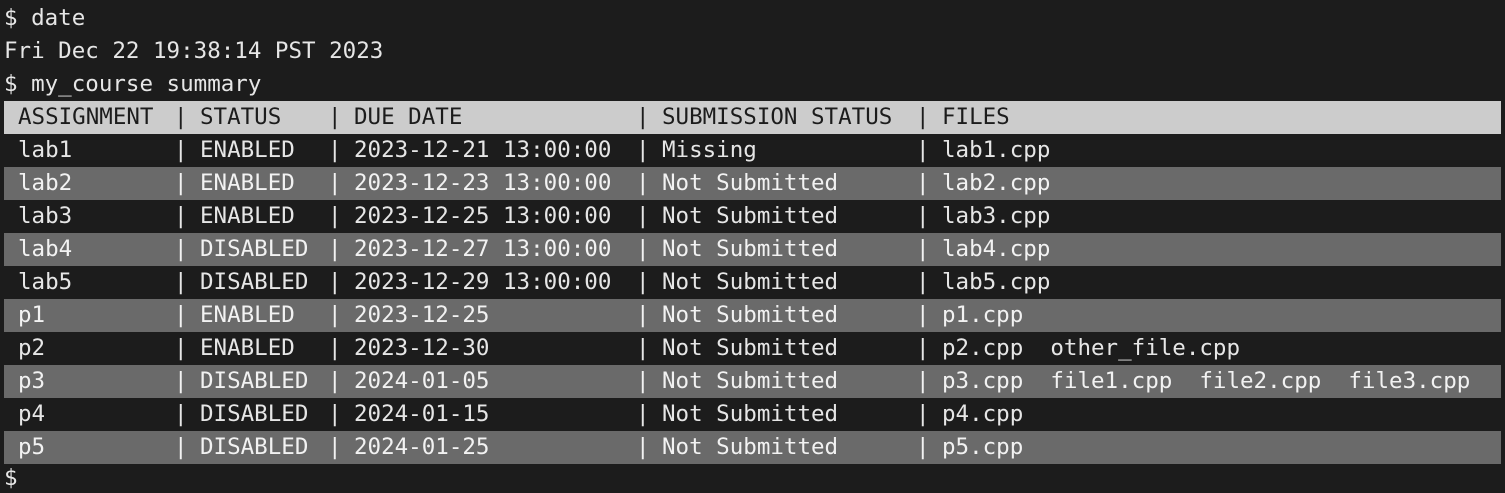  I want to click on cell-files: lab3.cpp, so click(996, 216).